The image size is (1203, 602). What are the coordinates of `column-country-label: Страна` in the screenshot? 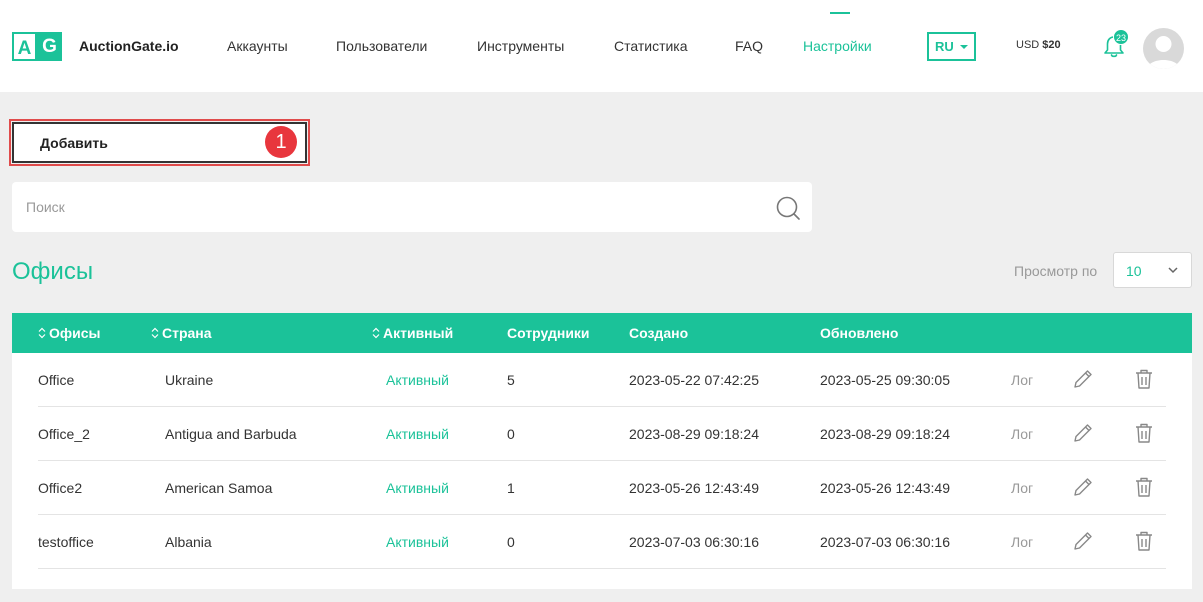 It's located at (187, 333).